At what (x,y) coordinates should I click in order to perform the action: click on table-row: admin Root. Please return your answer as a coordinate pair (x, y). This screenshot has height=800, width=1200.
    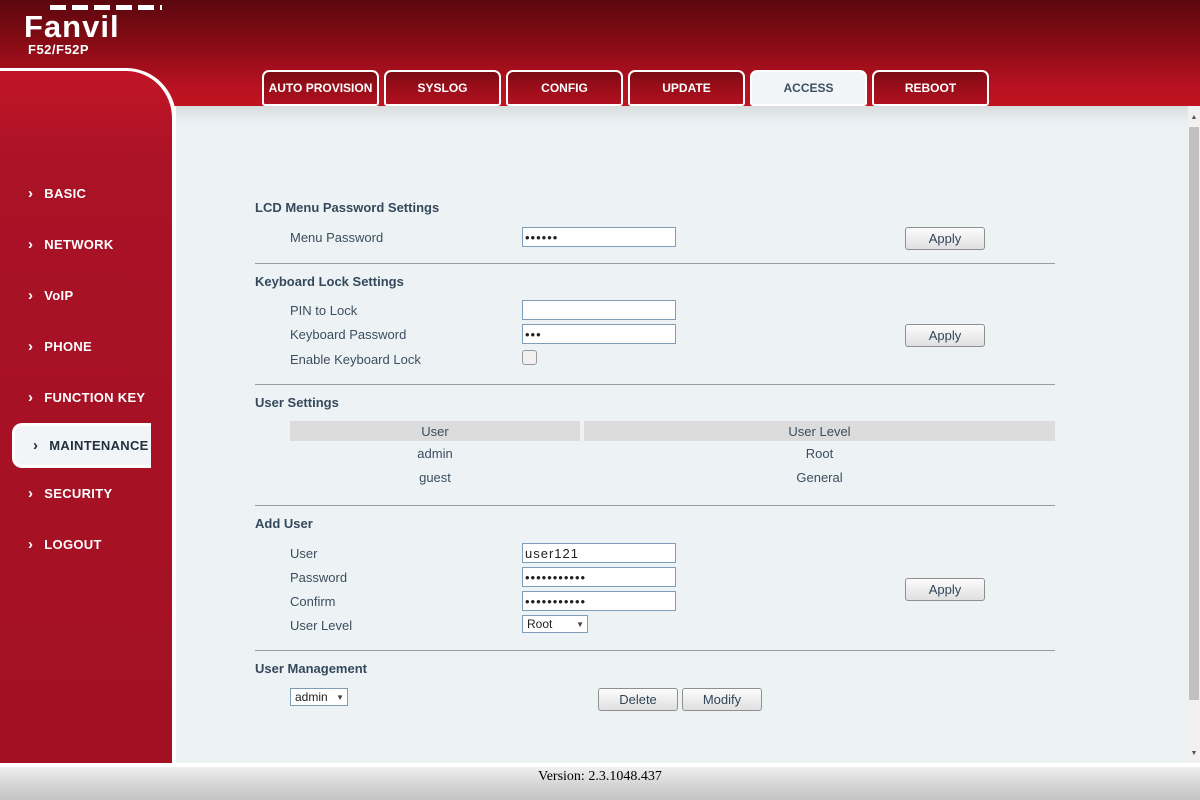
    Looking at the image, I should click on (672, 453).